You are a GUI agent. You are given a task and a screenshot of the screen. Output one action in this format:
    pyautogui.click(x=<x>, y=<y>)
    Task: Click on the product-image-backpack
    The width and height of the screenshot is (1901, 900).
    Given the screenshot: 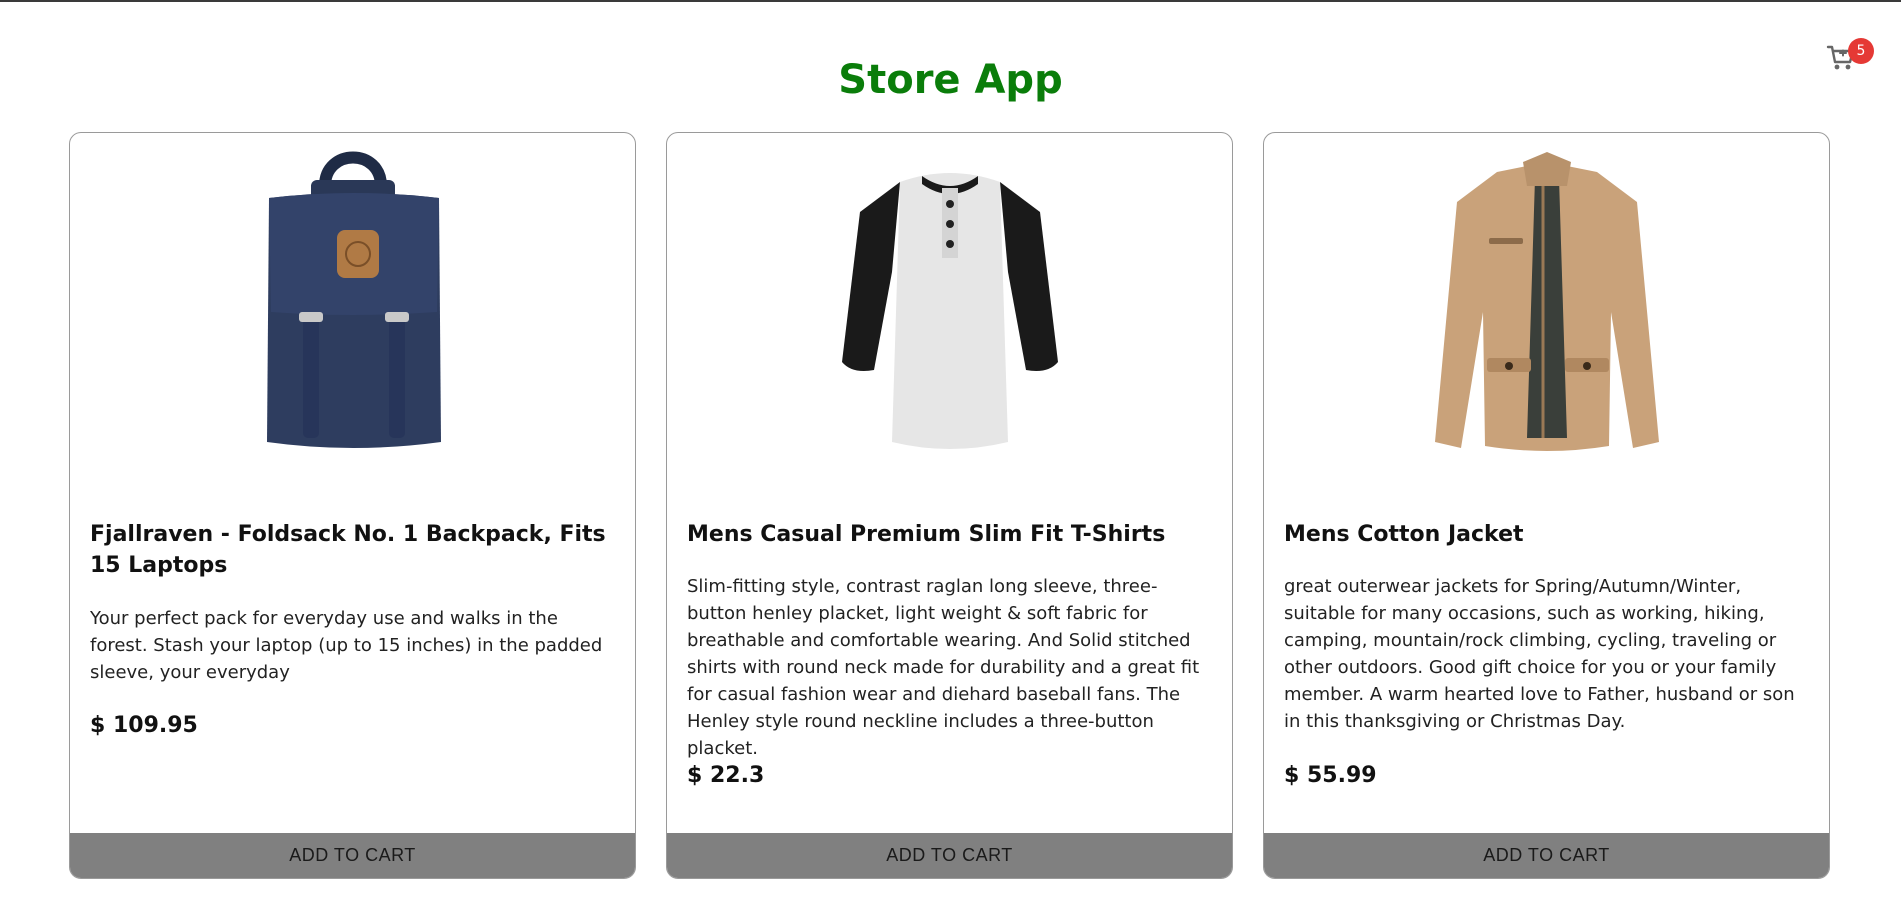 What is the action you would take?
    pyautogui.click(x=352, y=299)
    